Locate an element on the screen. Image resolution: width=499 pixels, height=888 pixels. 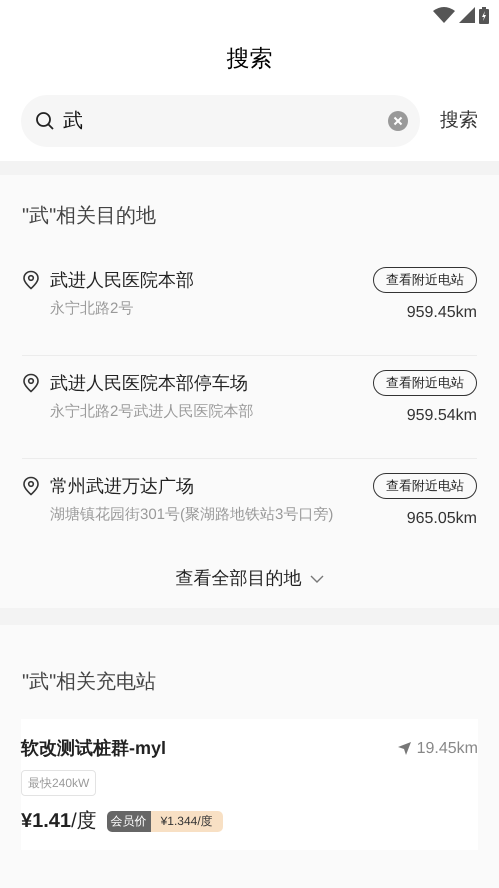
navigation-arrow-icon is located at coordinates (404, 748).